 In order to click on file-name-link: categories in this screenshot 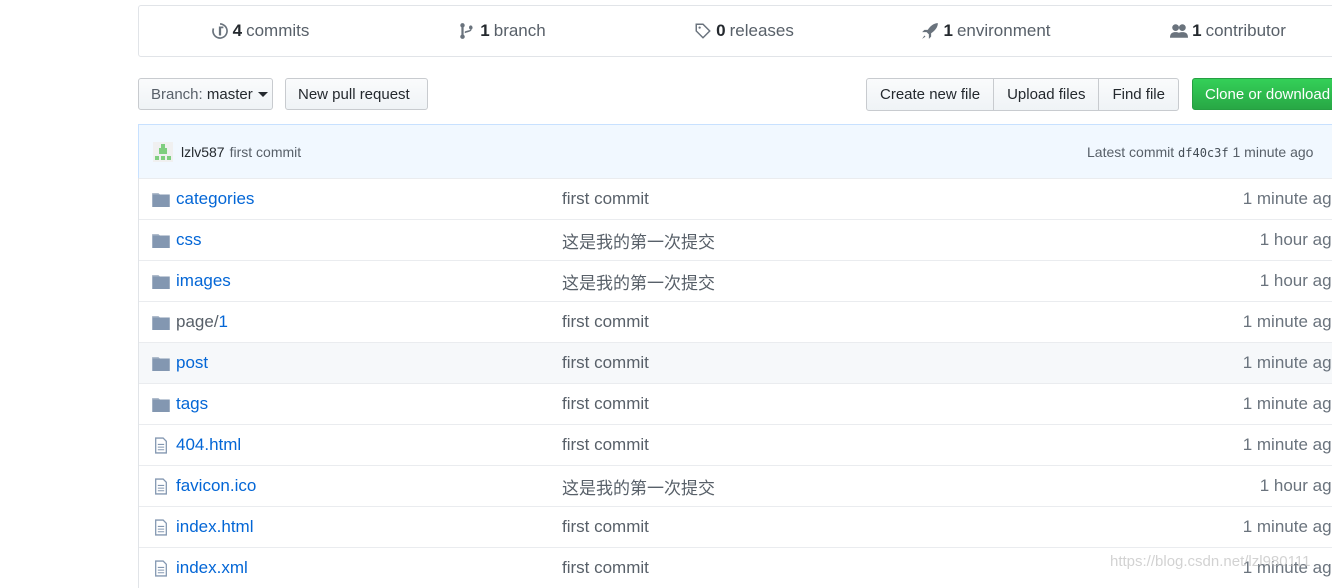, I will do `click(215, 199)`.